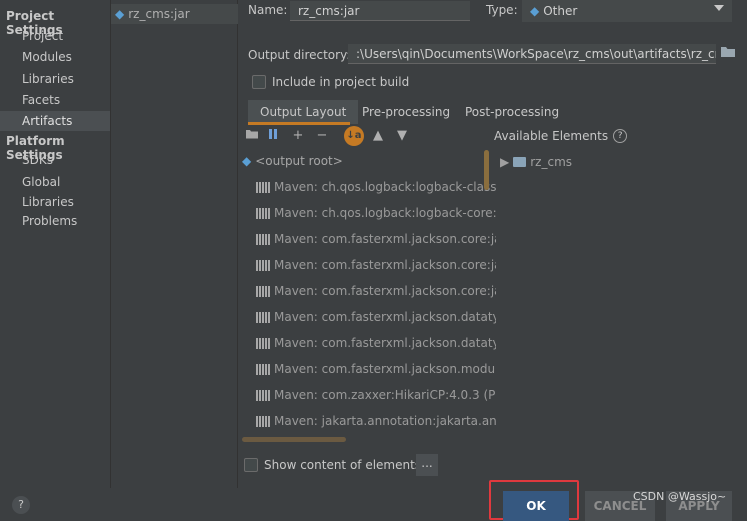  What do you see at coordinates (680, 496) in the screenshot?
I see `watermark: CSDN @Wassjo~` at bounding box center [680, 496].